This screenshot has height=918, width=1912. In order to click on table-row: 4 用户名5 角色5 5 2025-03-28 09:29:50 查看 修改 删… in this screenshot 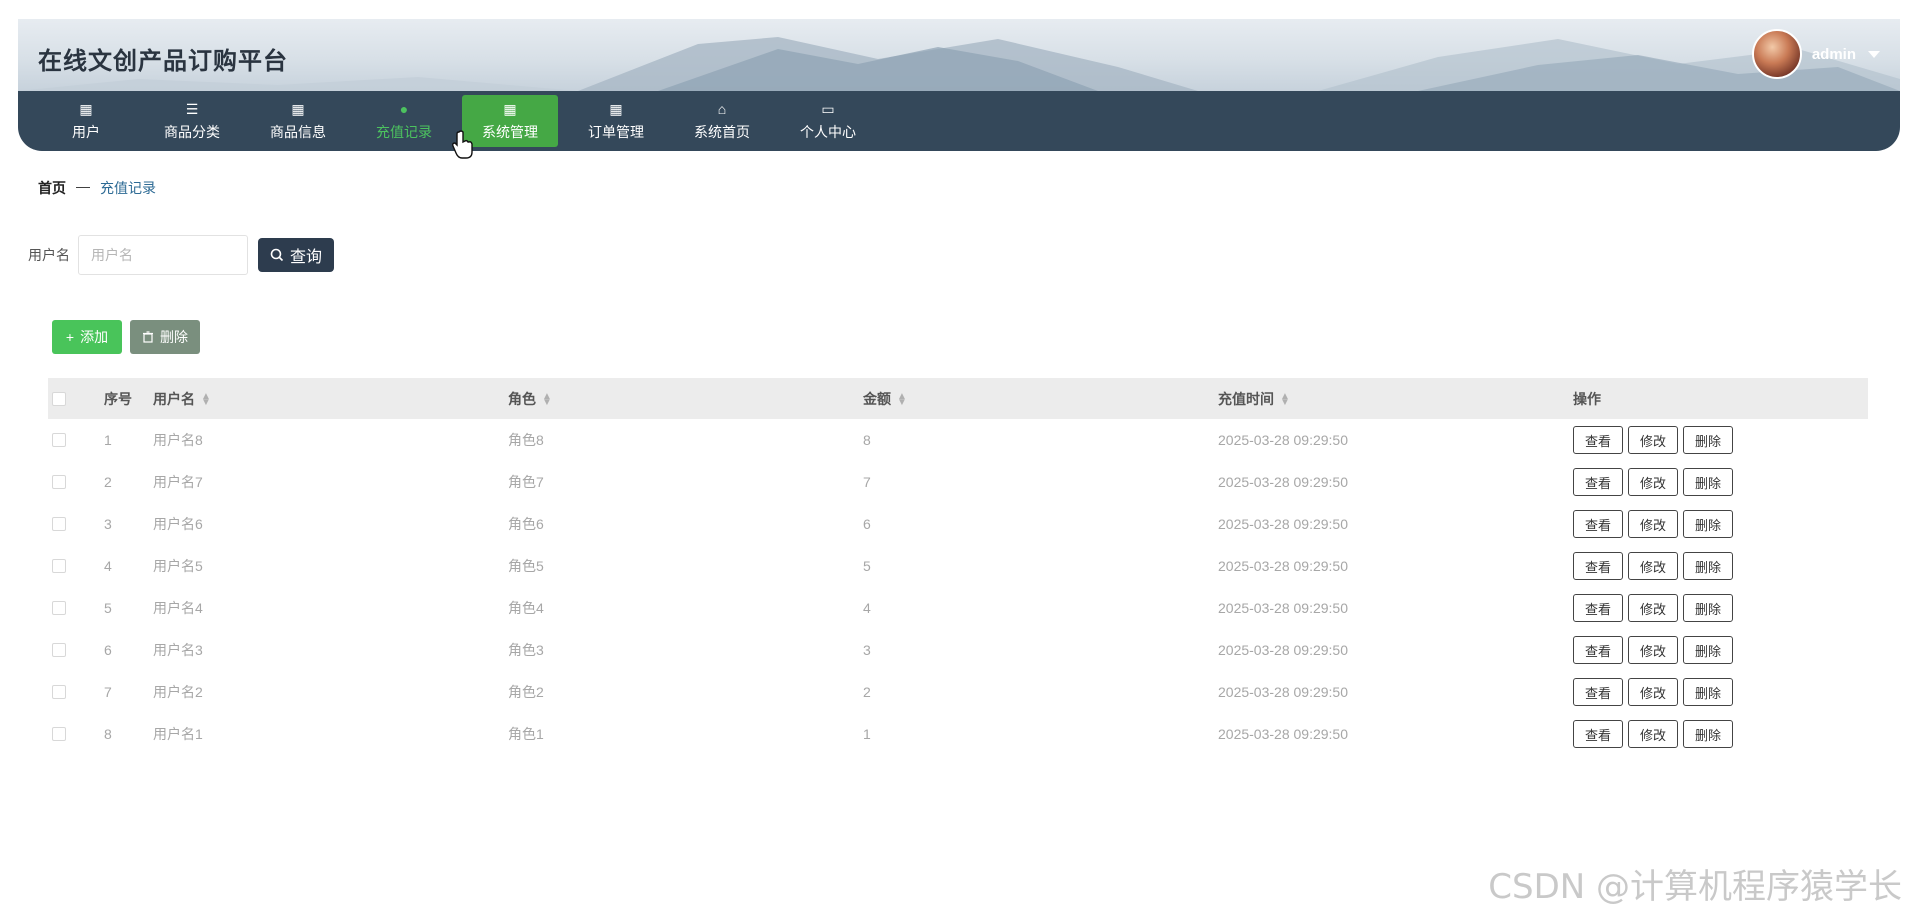, I will do `click(958, 566)`.